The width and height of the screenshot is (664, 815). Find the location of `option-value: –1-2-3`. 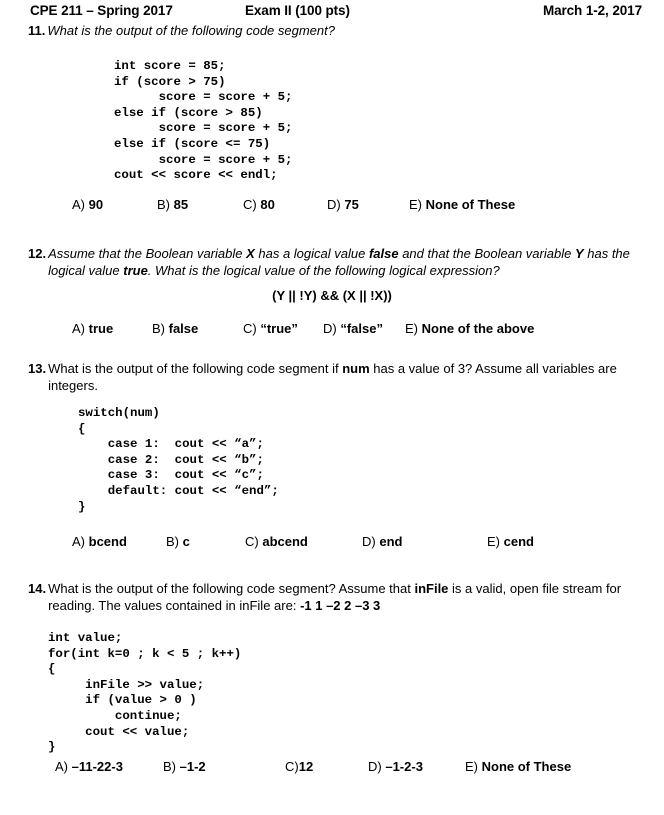

option-value: –1-2-3 is located at coordinates (404, 766).